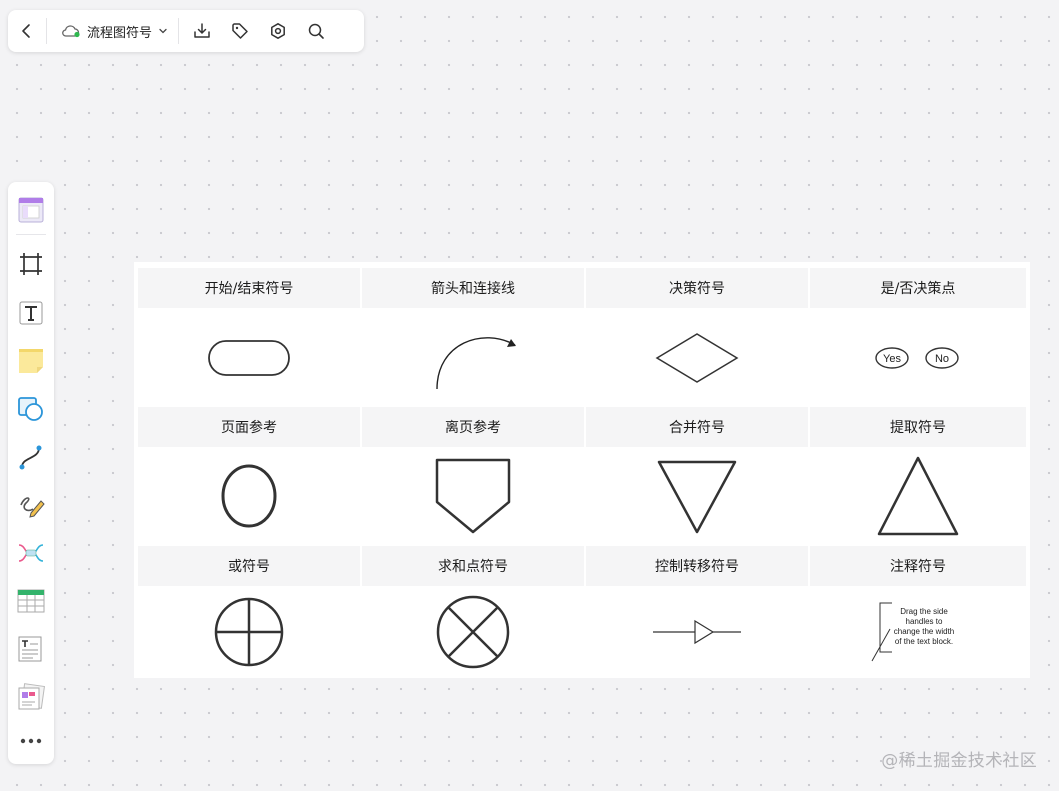 The image size is (1059, 791). I want to click on header-yes-no: 是/否决策点, so click(918, 288).